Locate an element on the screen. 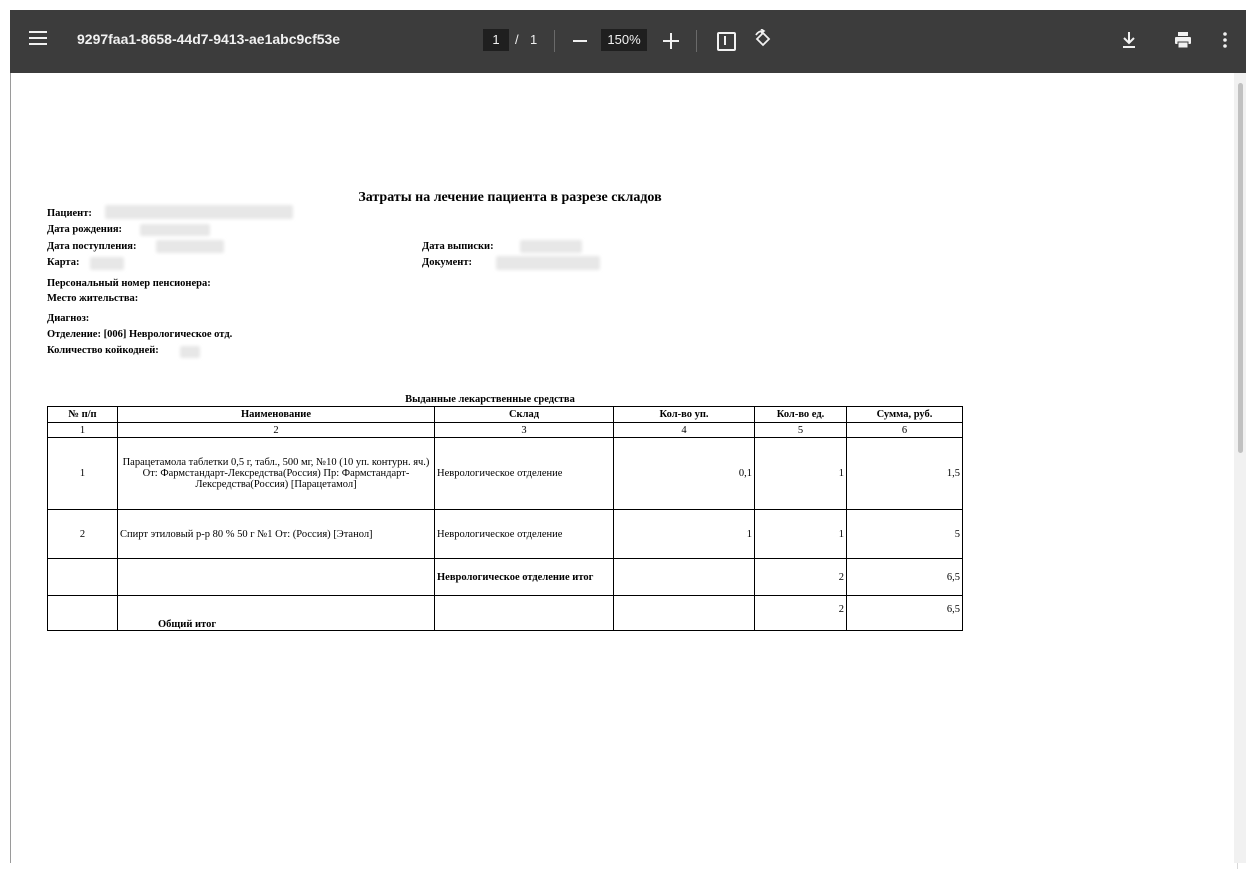  header-num: № п/п is located at coordinates (82, 414).